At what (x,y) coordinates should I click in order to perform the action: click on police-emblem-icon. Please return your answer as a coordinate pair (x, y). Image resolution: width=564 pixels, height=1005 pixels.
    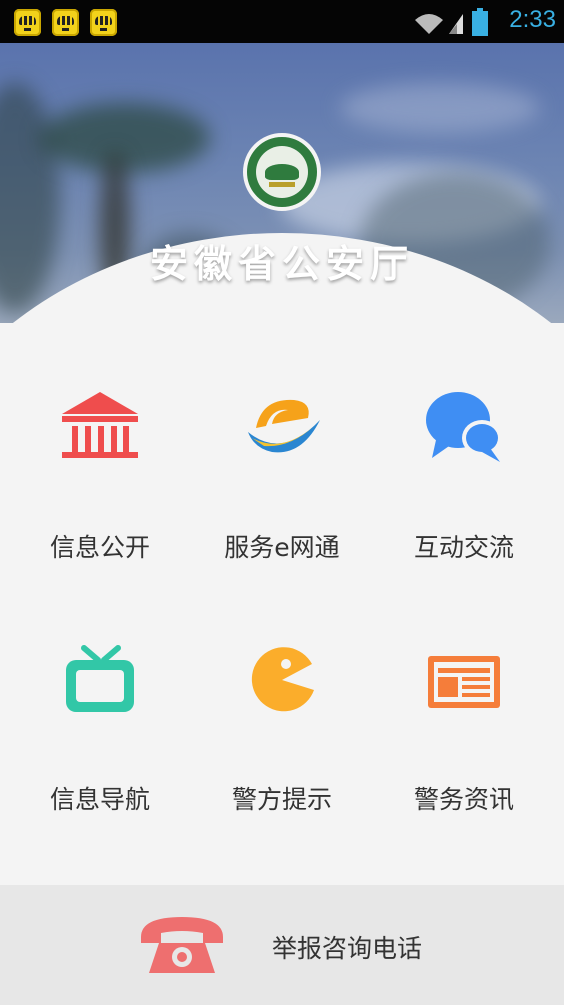
    Looking at the image, I should click on (282, 172).